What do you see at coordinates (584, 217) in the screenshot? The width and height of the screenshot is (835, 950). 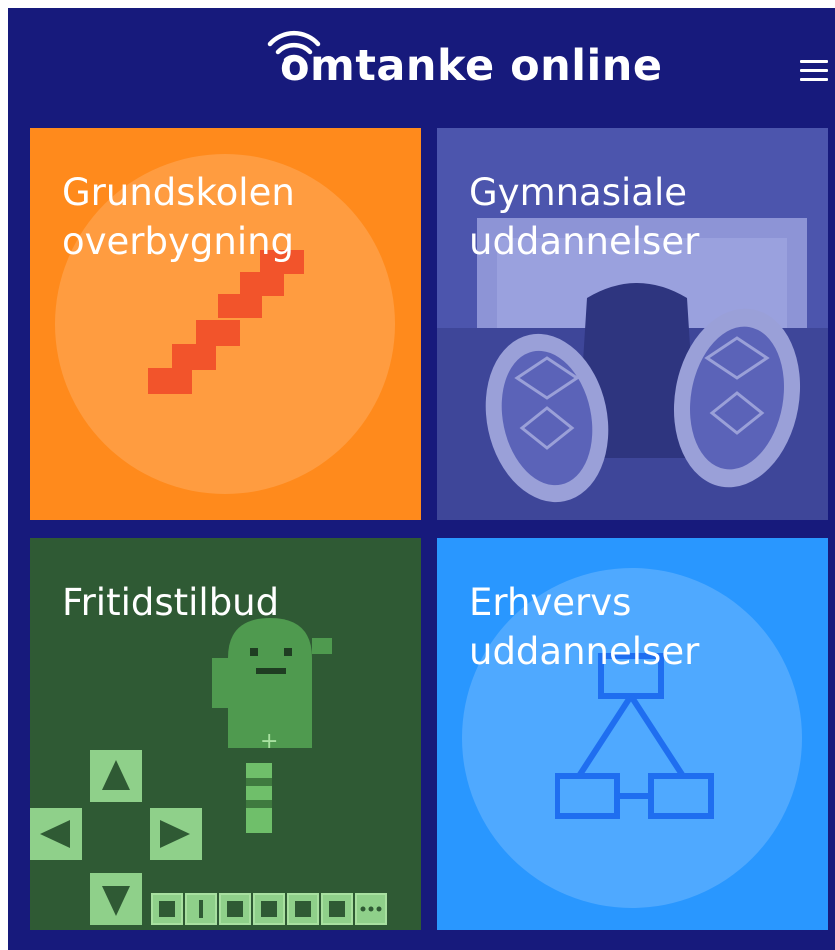 I see `tile-label: Gymnasiale uddannelser` at bounding box center [584, 217].